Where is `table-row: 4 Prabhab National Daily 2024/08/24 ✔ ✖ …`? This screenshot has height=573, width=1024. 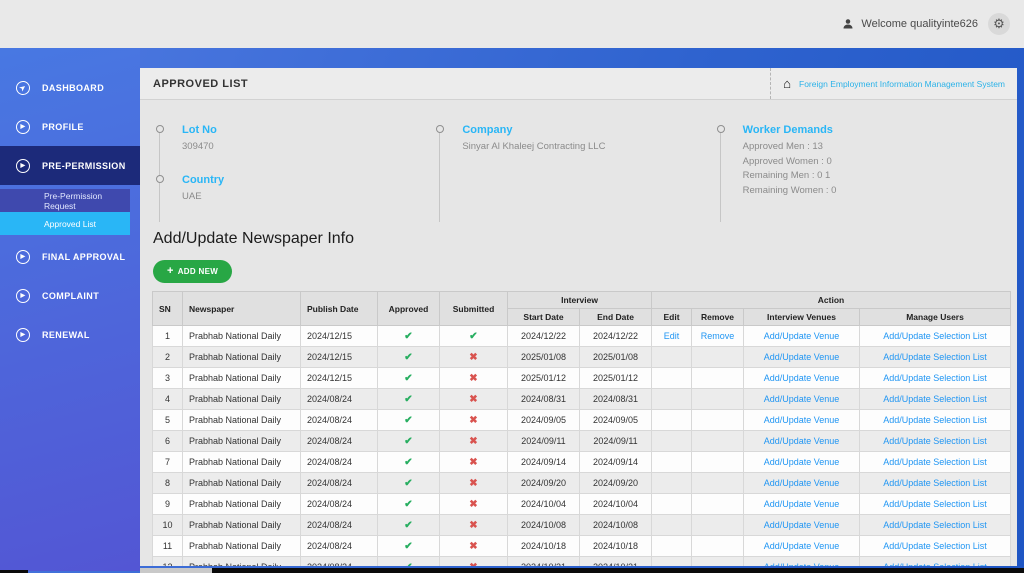
table-row: 4 Prabhab National Daily 2024/08/24 ✔ ✖ … is located at coordinates (582, 399).